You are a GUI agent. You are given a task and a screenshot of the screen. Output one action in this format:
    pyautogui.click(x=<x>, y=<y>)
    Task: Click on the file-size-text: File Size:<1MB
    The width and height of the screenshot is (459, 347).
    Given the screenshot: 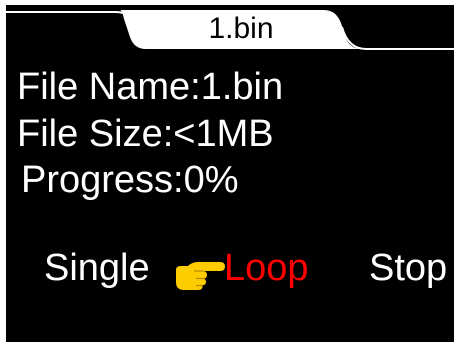 What is the action you would take?
    pyautogui.click(x=145, y=134)
    